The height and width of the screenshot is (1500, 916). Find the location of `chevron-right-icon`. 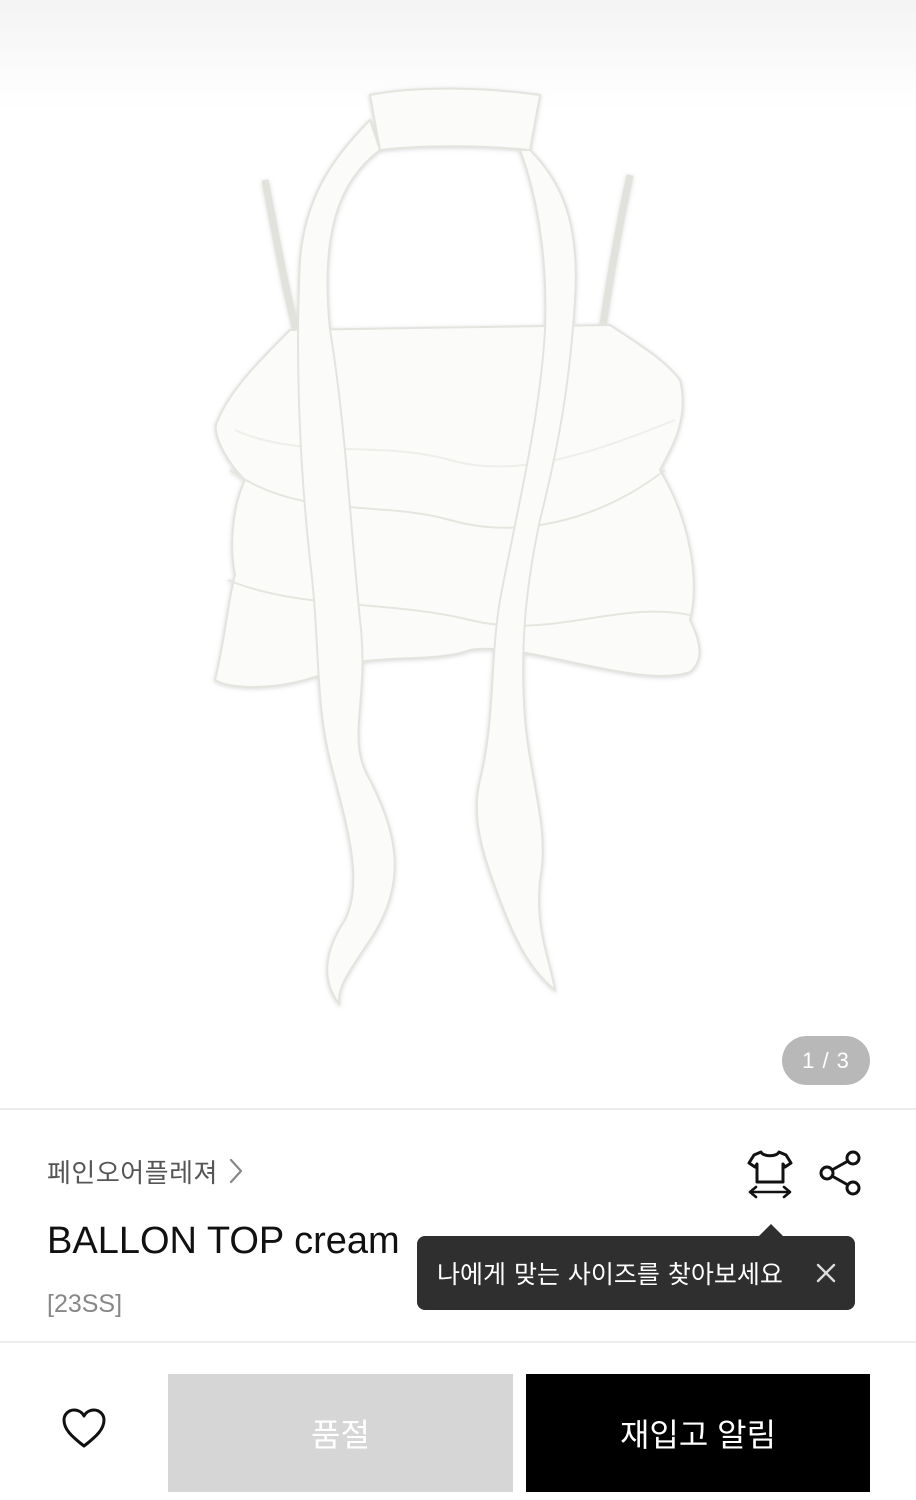

chevron-right-icon is located at coordinates (236, 1171).